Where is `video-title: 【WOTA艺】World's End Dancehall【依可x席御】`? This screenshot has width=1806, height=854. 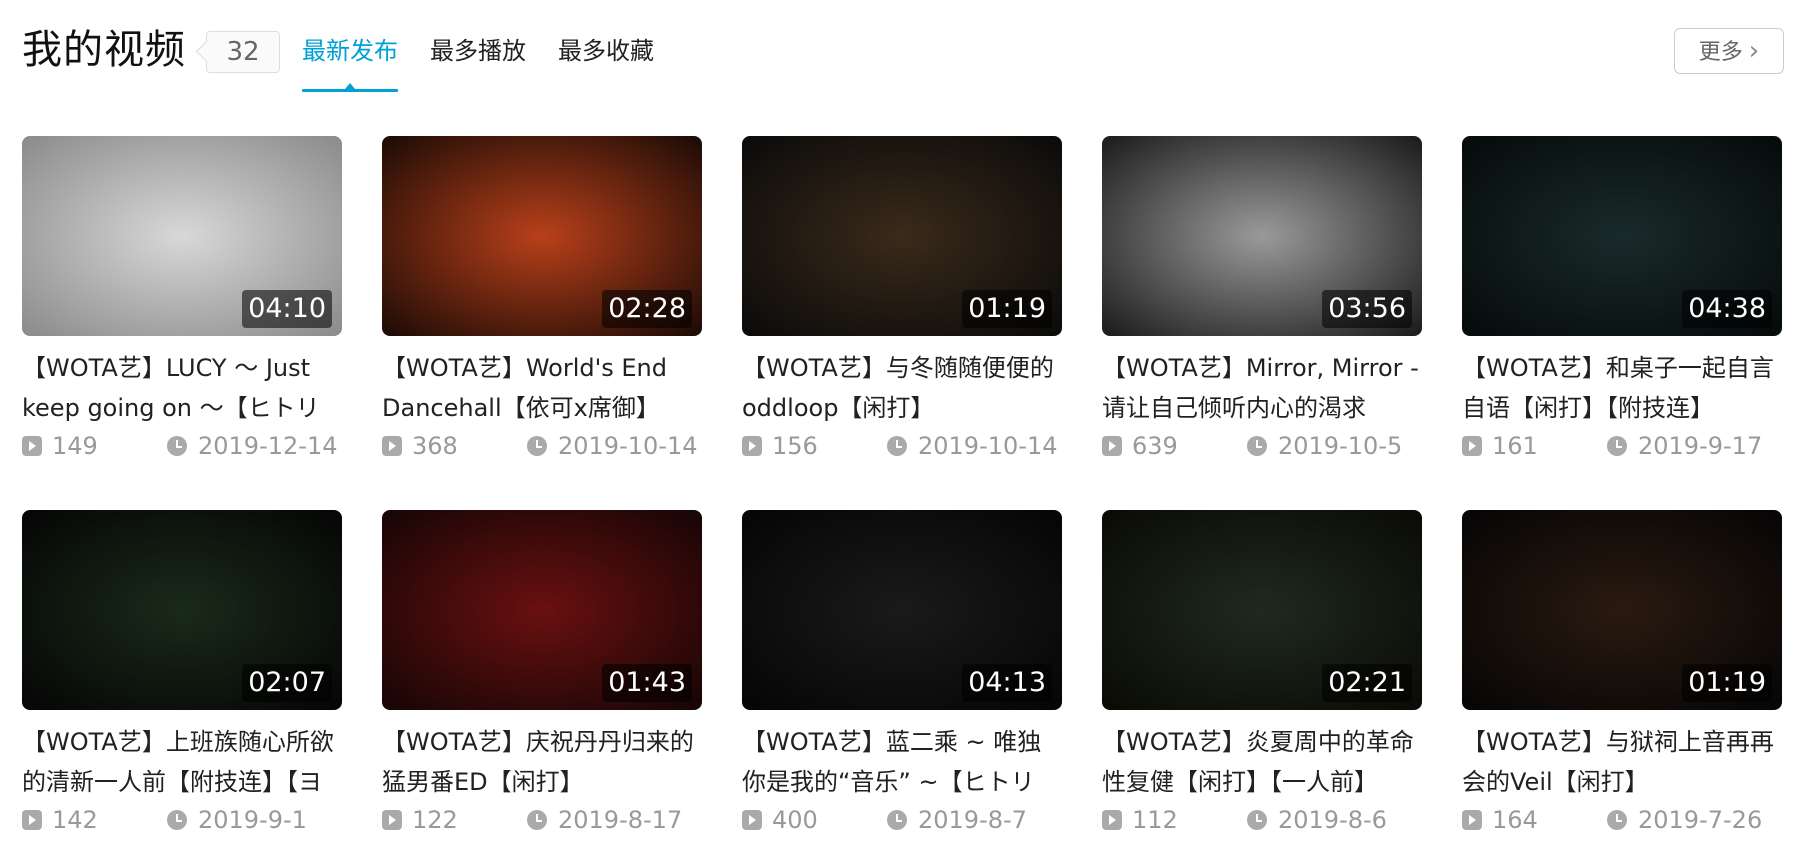 video-title: 【WOTA艺】World's End Dancehall【依可x席御】 is located at coordinates (542, 388).